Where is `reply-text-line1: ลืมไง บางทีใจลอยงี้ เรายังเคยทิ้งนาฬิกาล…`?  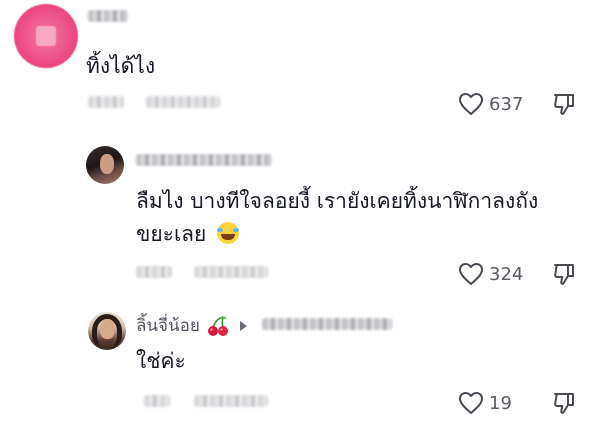 reply-text-line1: ลืมไง บางทีใจลอยงี้ เรายังเคยทิ้งนาฬิกาล… is located at coordinates (337, 201).